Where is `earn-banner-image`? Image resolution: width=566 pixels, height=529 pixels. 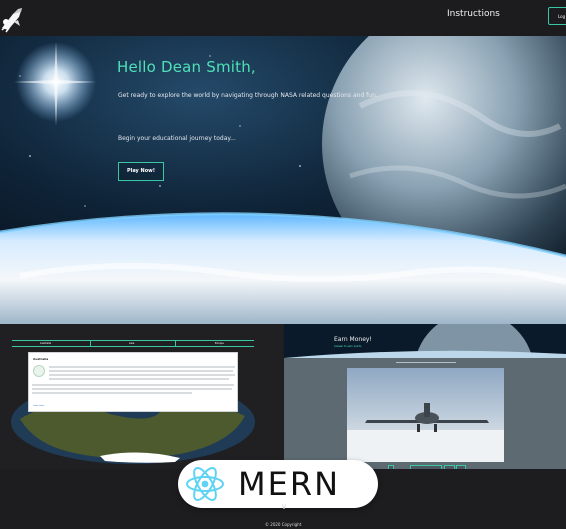 earn-banner-image is located at coordinates (425, 341).